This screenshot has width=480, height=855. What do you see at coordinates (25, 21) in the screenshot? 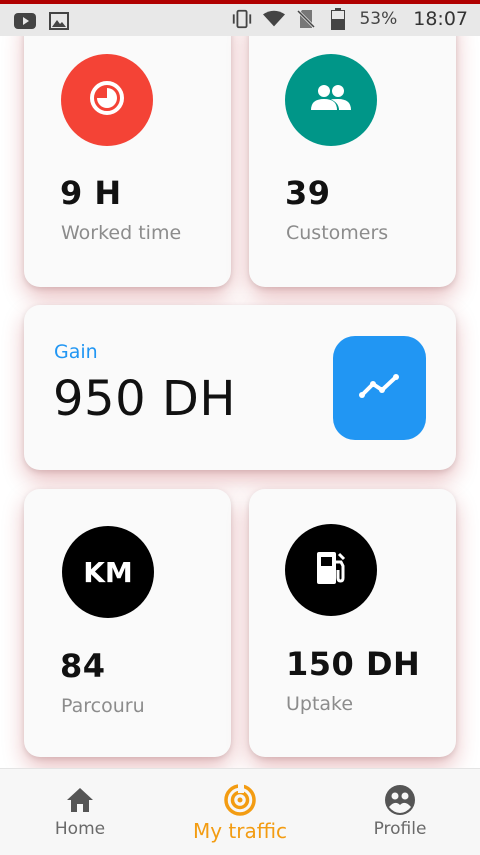
I see `youtube-icon` at bounding box center [25, 21].